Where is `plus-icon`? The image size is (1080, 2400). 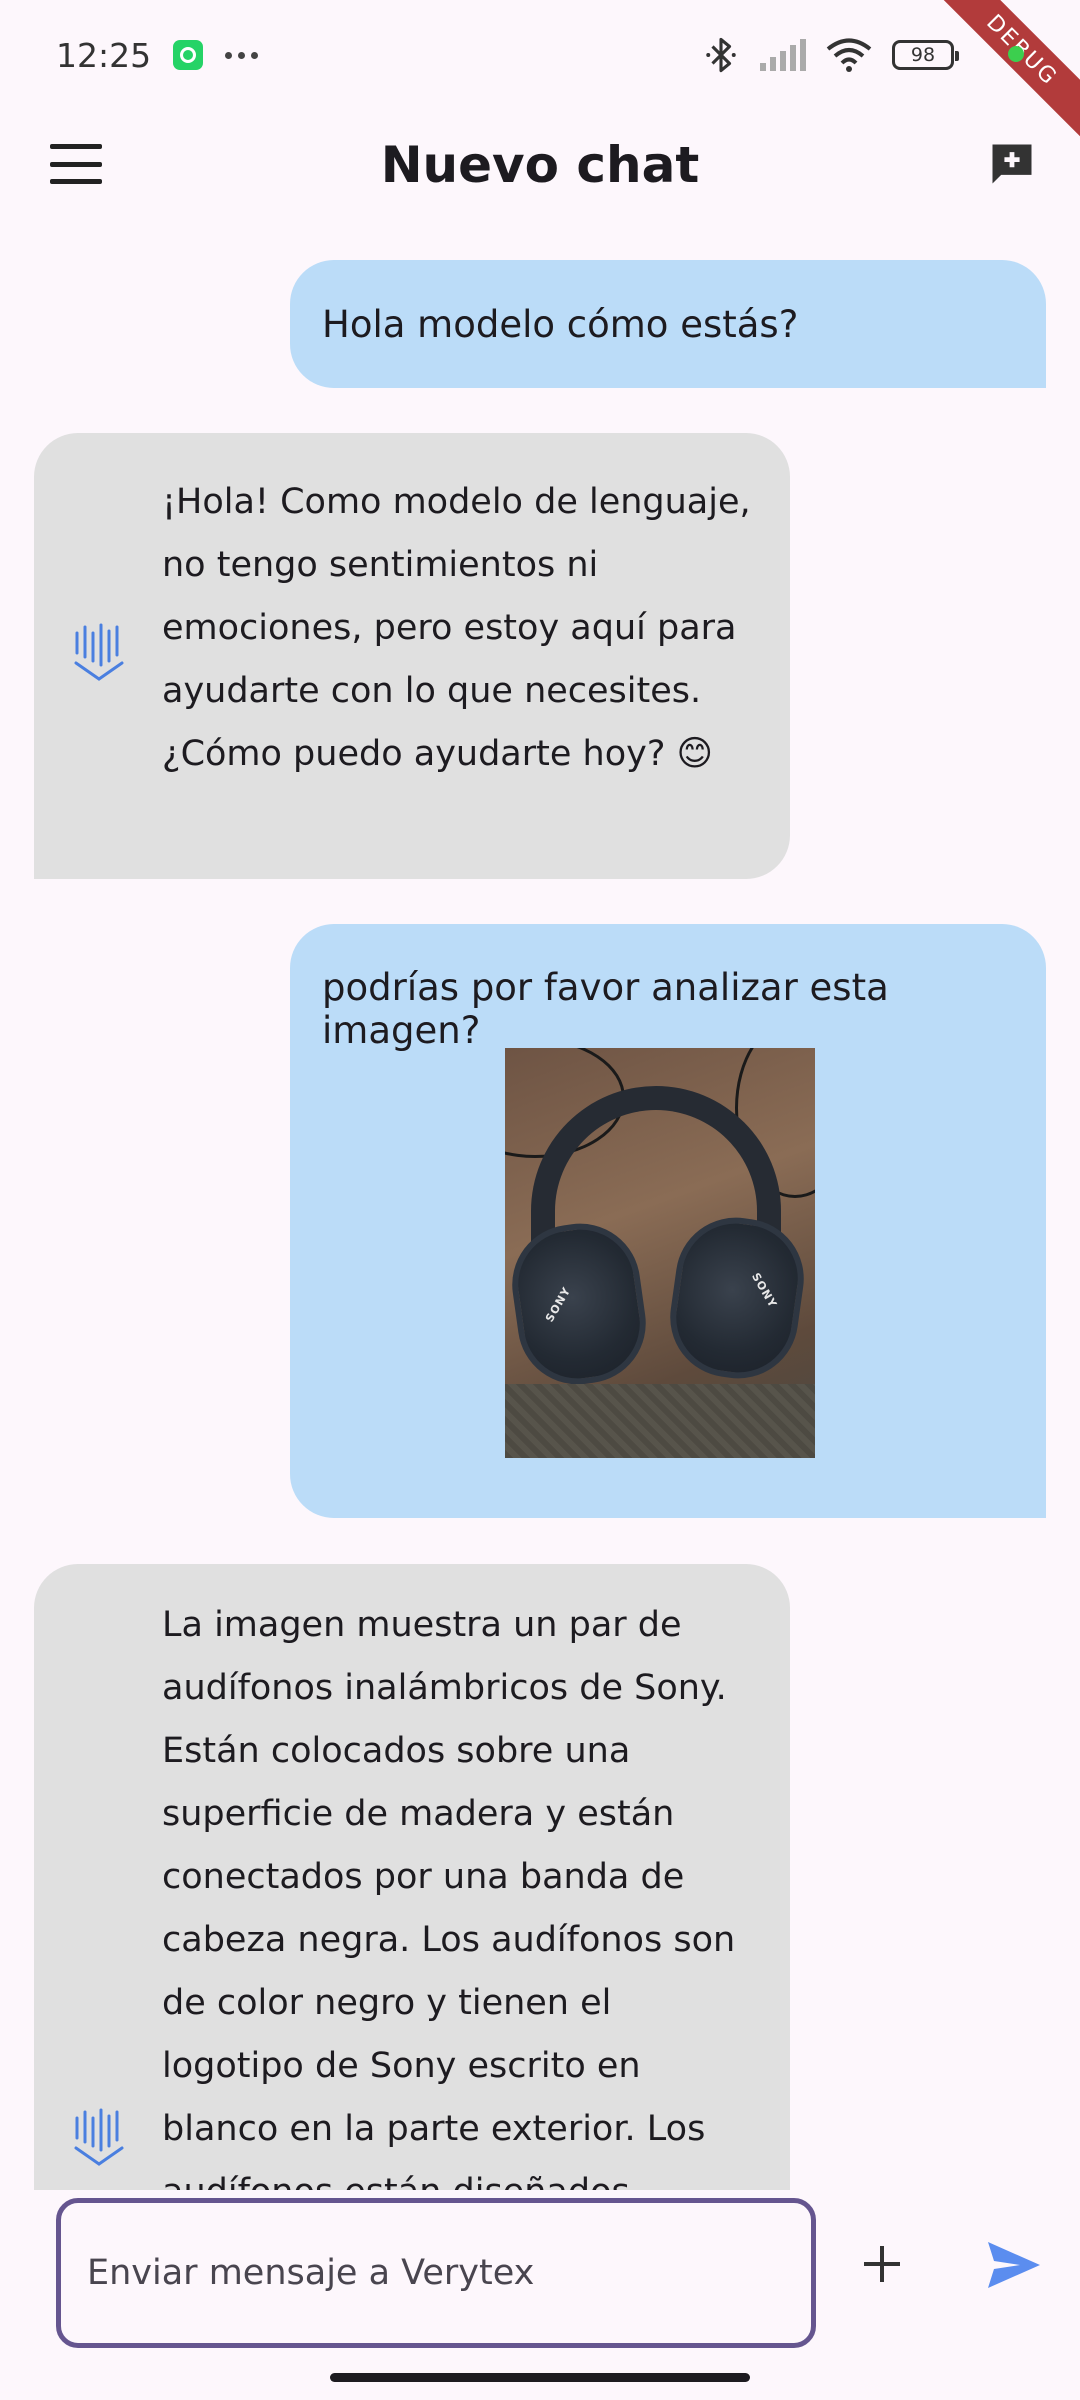 plus-icon is located at coordinates (882, 2264).